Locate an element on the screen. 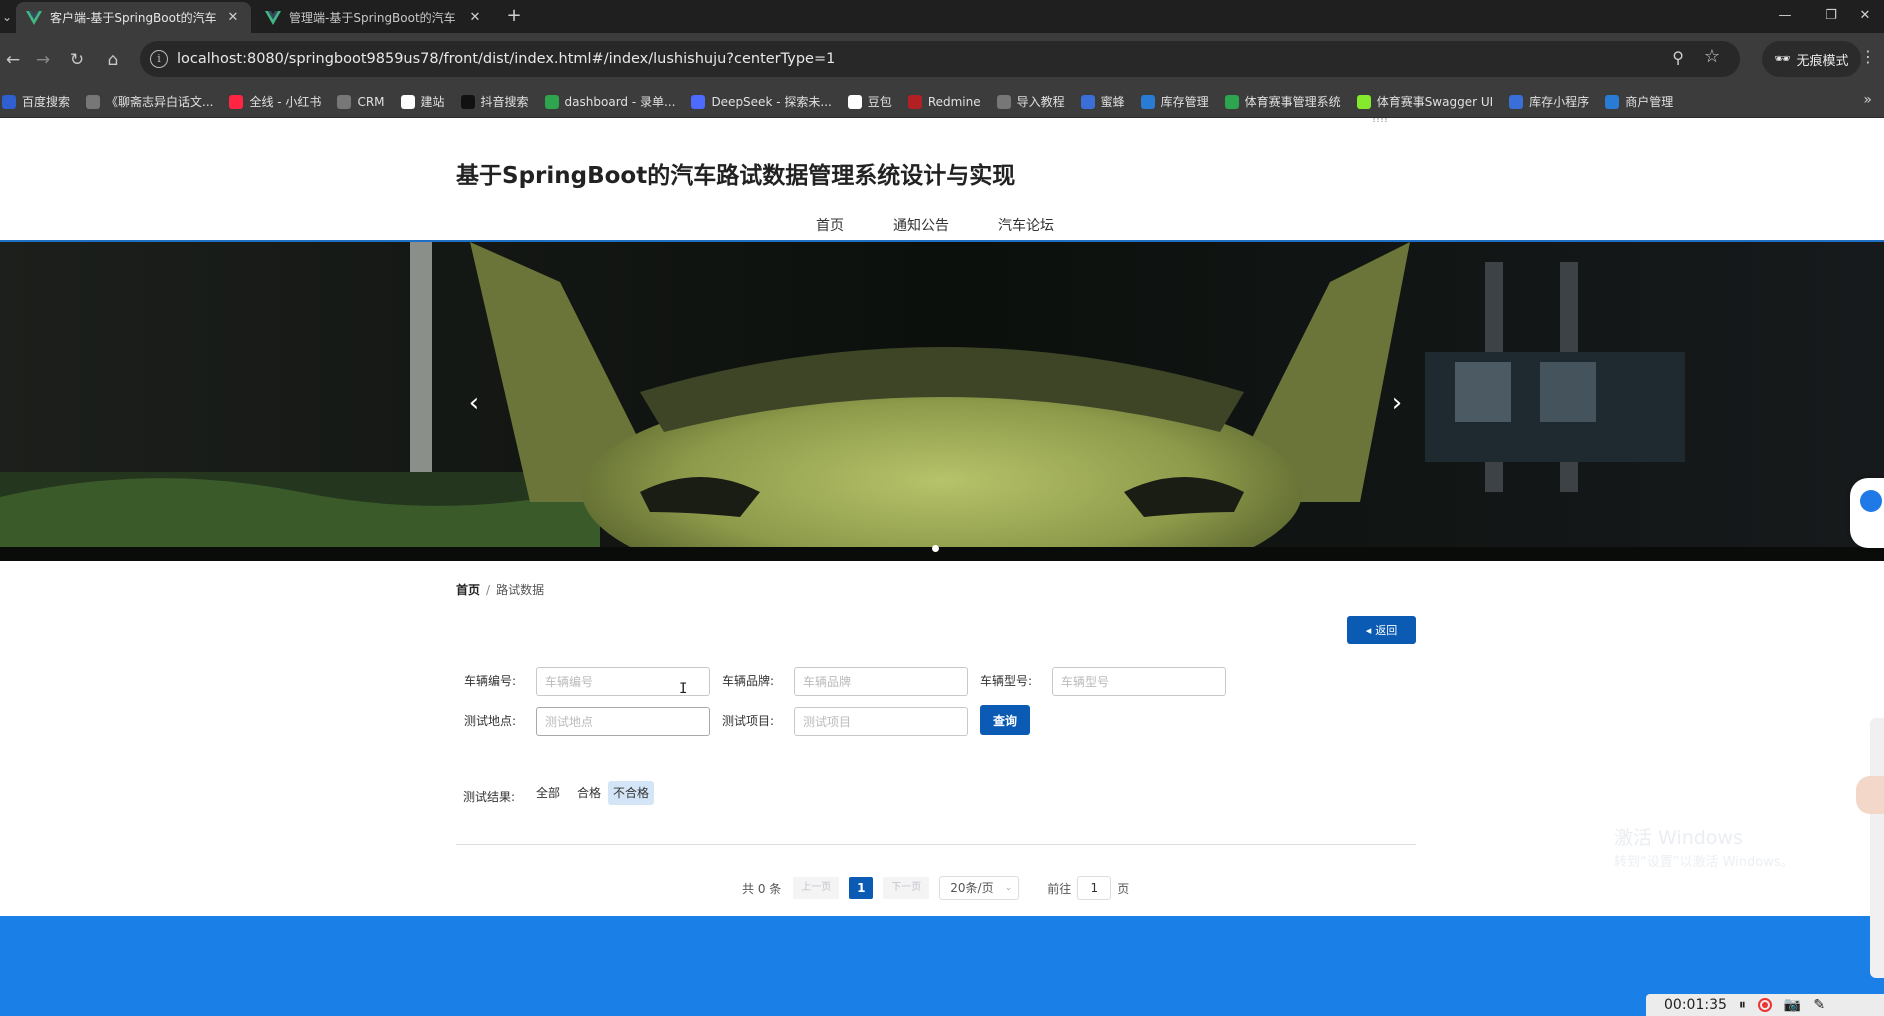 This screenshot has width=1884, height=1016. model-label: 车辆型号: is located at coordinates (1006, 681).